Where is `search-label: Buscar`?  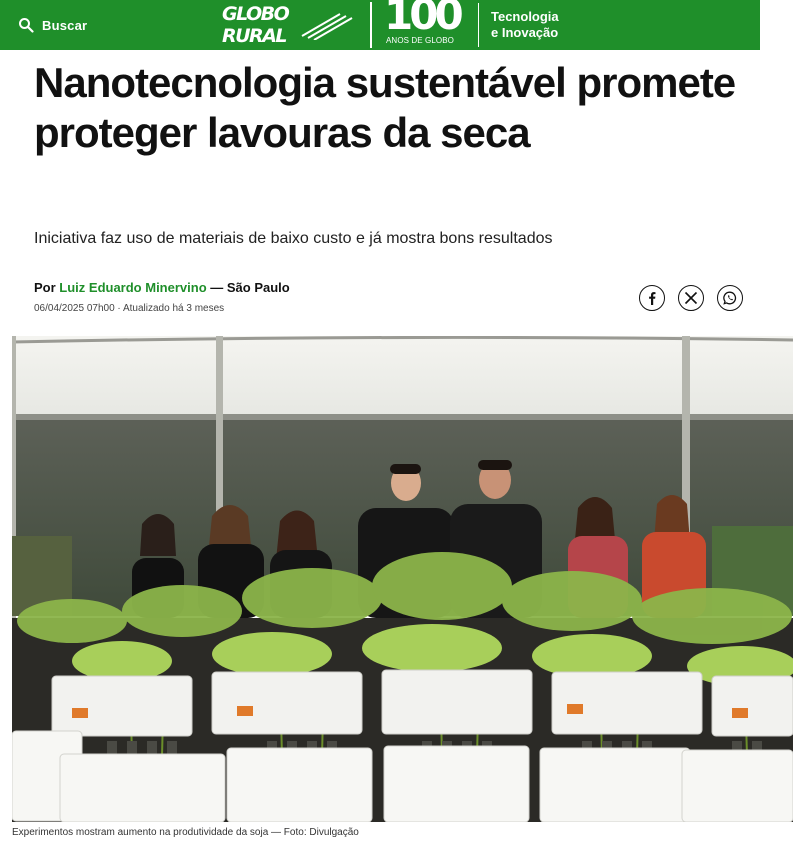 search-label: Buscar is located at coordinates (65, 25).